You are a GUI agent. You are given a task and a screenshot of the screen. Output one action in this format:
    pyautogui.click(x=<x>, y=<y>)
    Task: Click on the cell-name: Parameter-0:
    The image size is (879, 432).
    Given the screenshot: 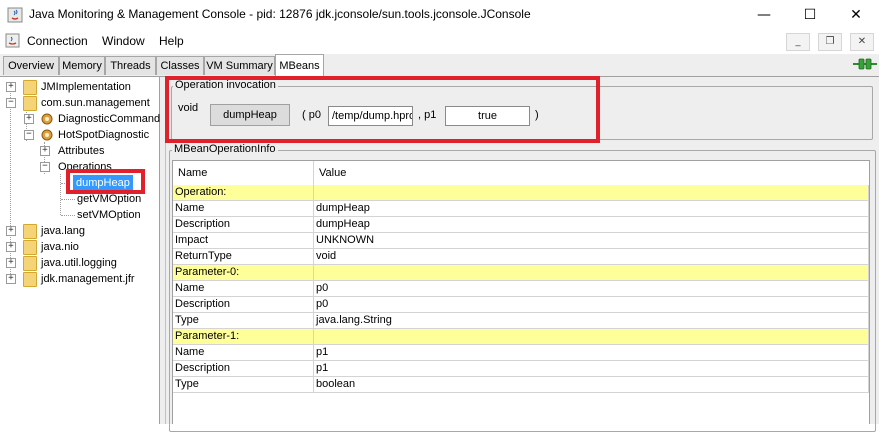 What is the action you would take?
    pyautogui.click(x=243, y=273)
    